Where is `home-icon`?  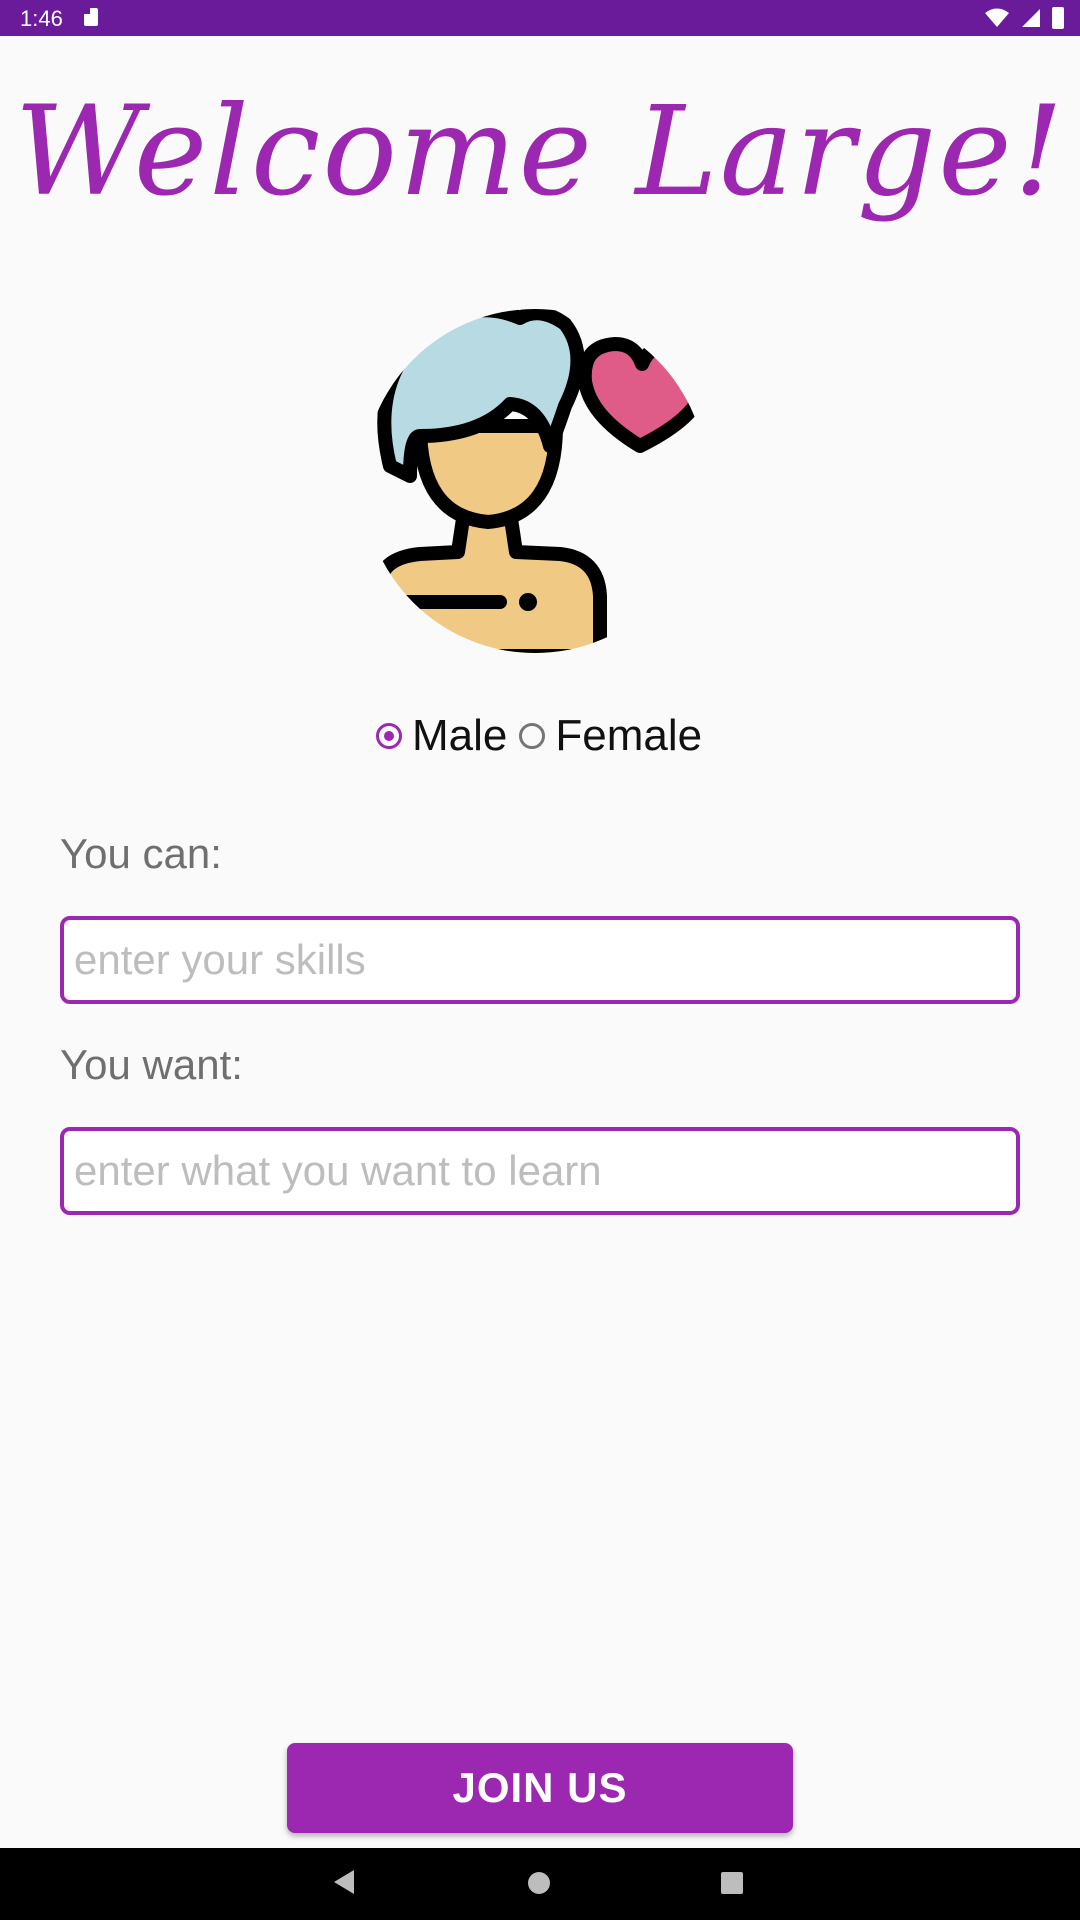 home-icon is located at coordinates (539, 1883).